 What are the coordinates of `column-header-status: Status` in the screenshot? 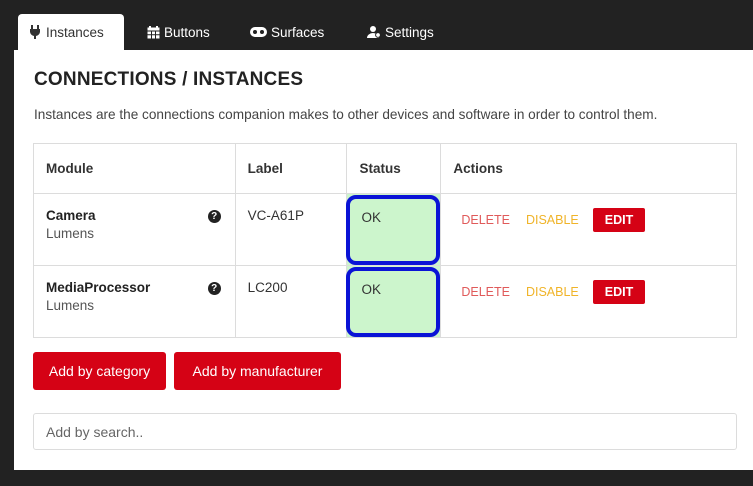 It's located at (394, 168).